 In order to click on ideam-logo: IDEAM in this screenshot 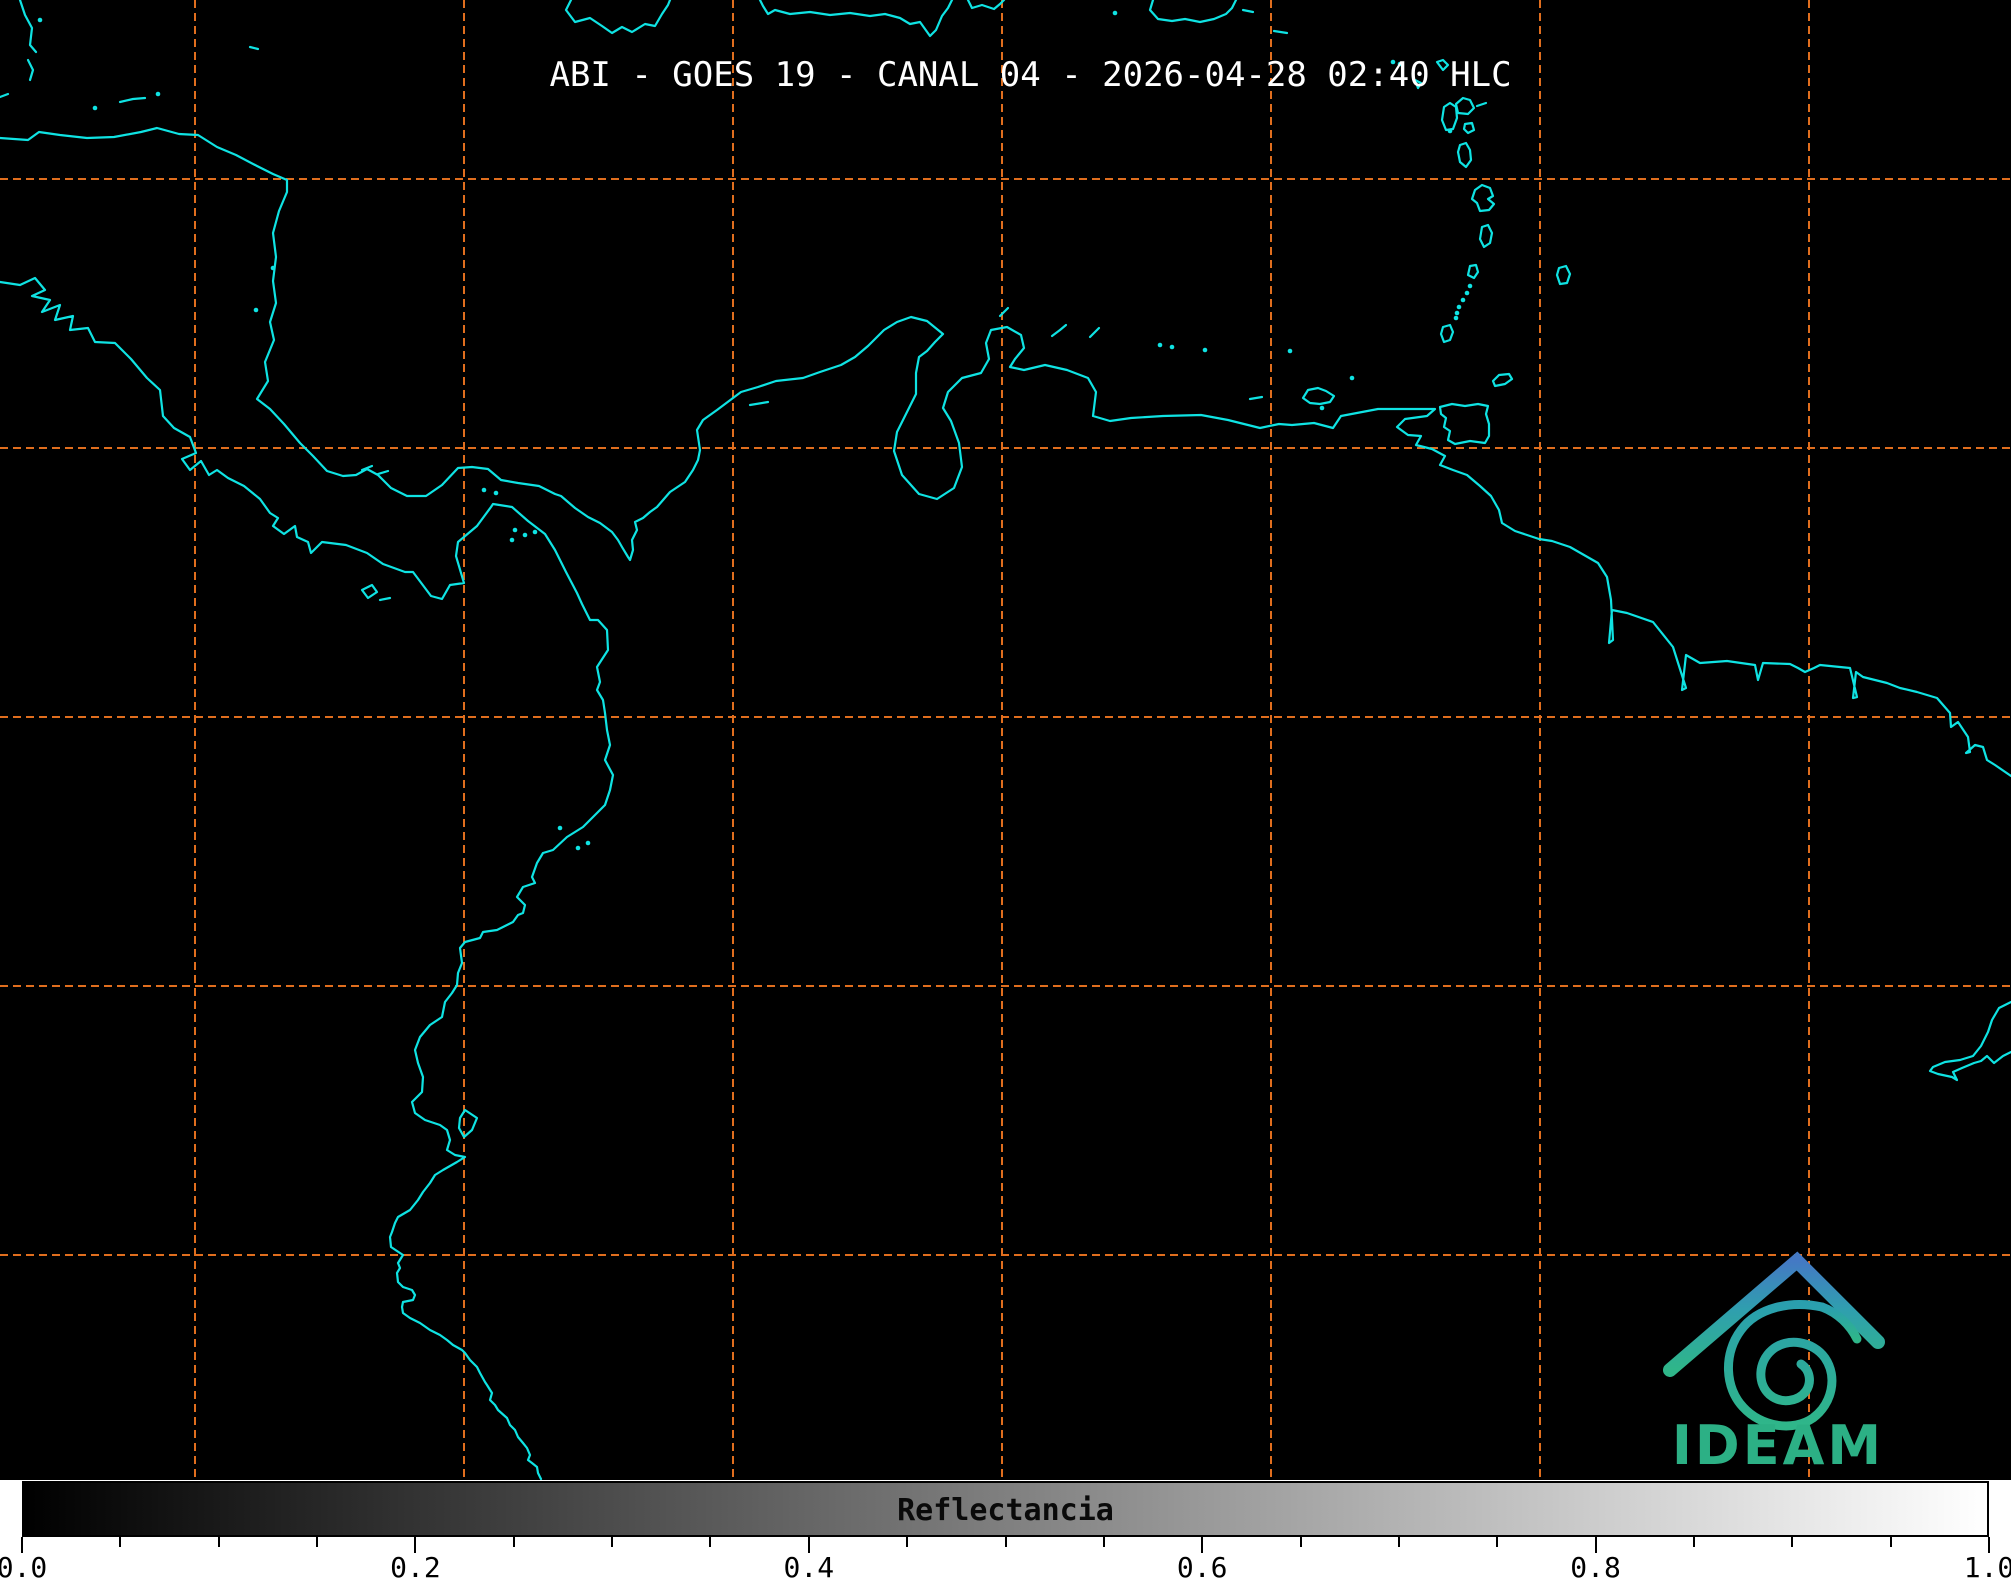, I will do `click(1774, 1364)`.